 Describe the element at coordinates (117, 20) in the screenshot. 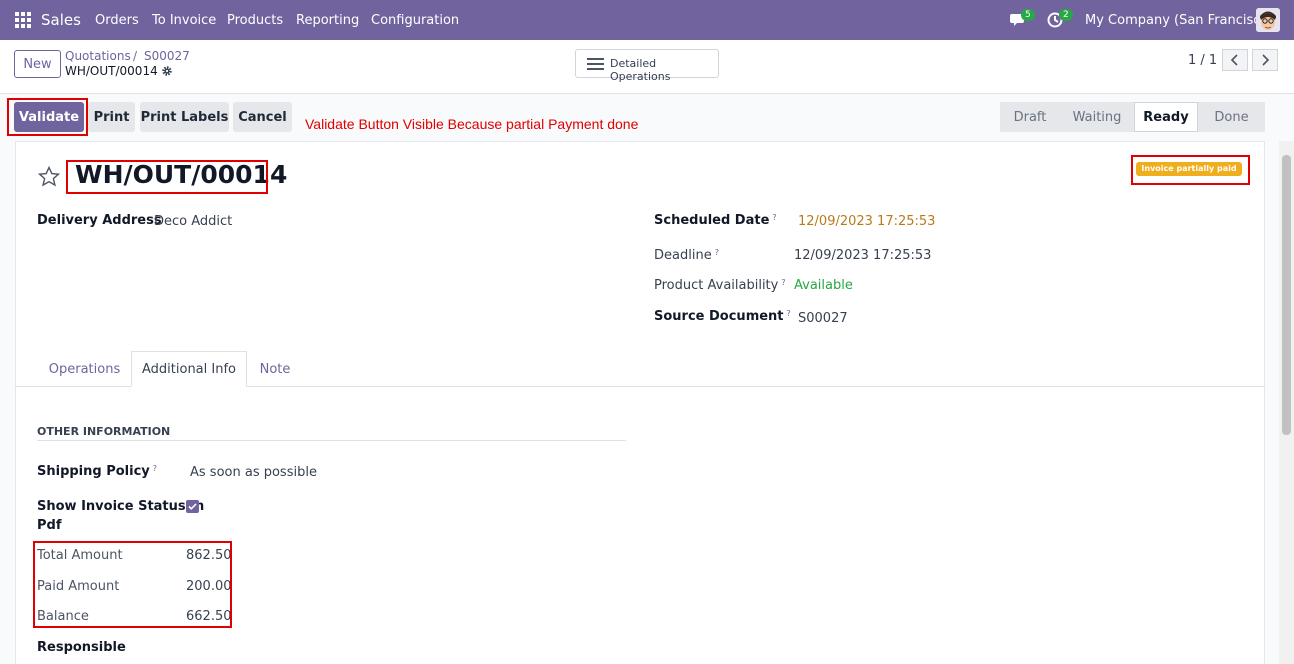

I see `menu-orders: Orders` at that location.